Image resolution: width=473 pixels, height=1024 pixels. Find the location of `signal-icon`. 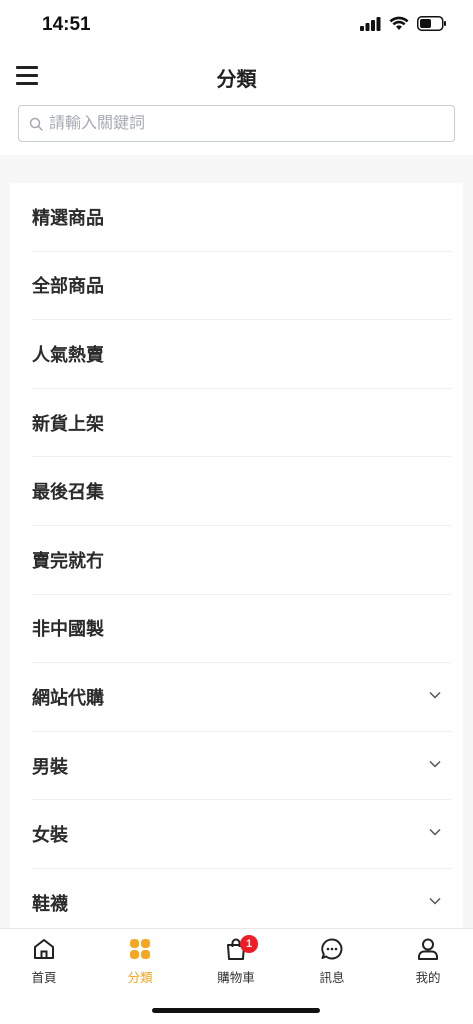

signal-icon is located at coordinates (370, 23).